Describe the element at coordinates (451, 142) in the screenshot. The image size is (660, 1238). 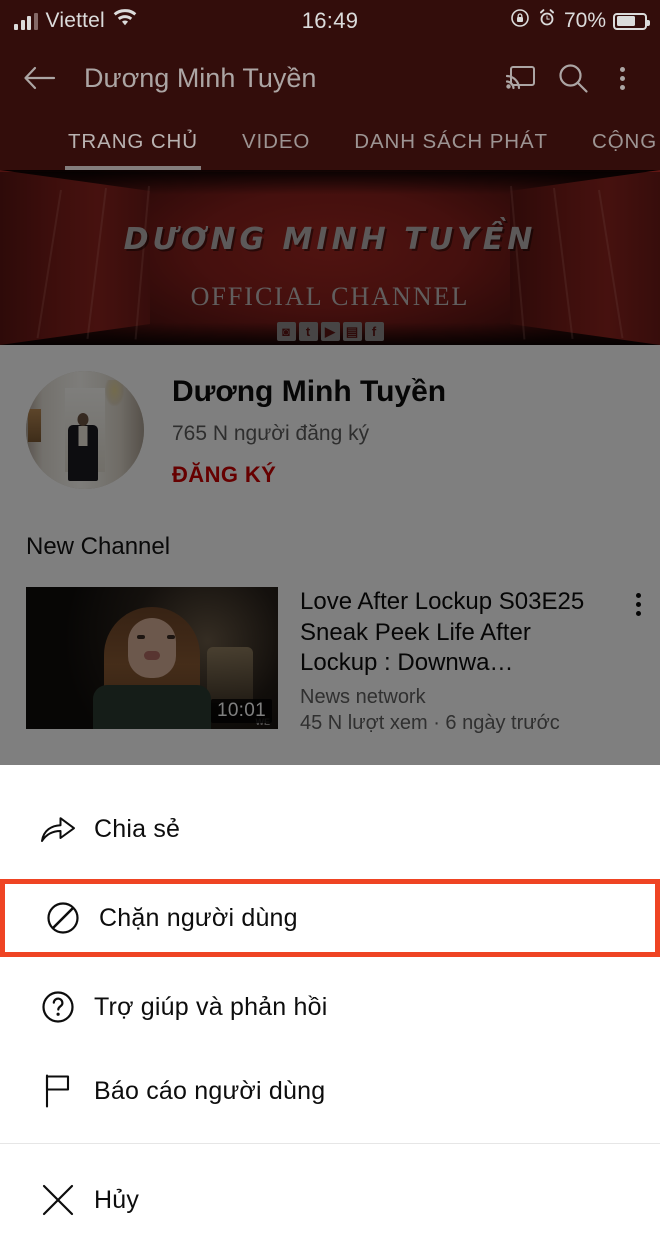
I see `tab-danh-sach-phat: DANH SÁCH PHÁT` at that location.